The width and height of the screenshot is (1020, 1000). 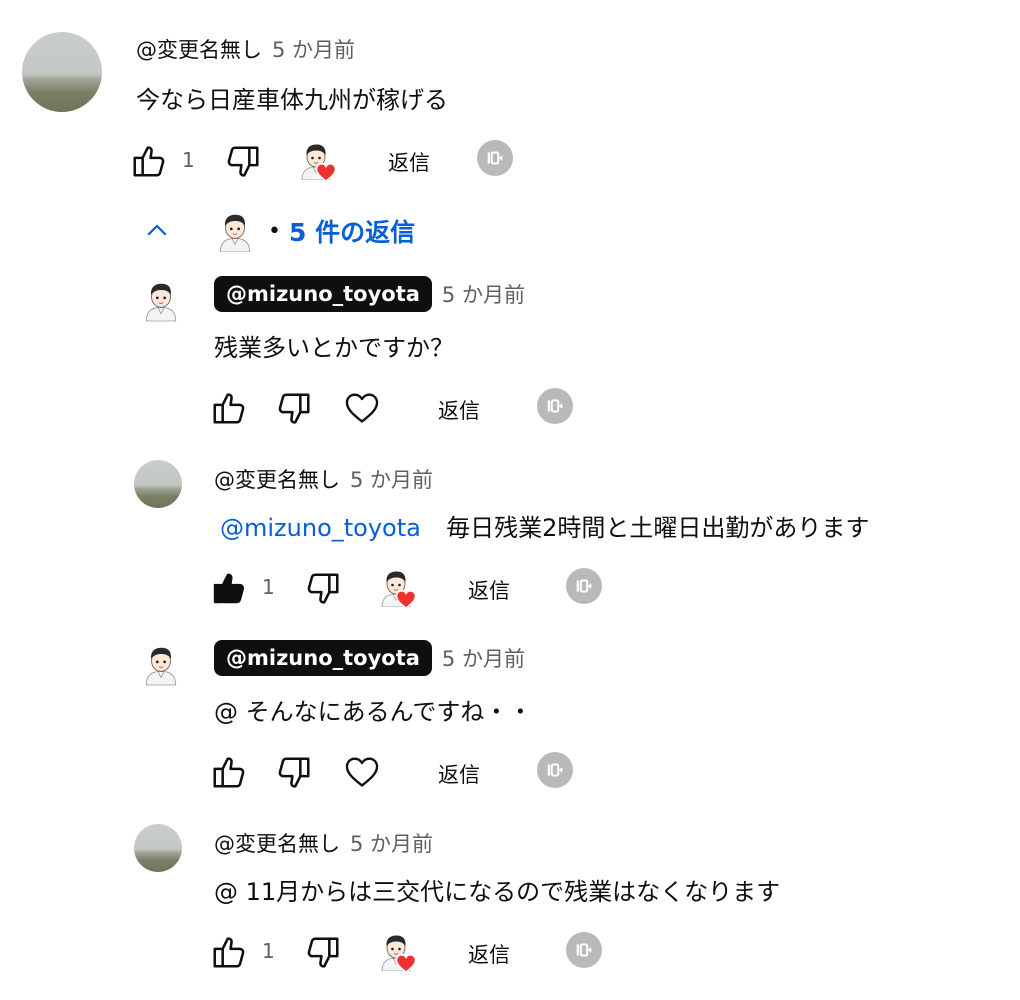 I want to click on reply-text: @ そんなにあるんですね・・, so click(x=373, y=712).